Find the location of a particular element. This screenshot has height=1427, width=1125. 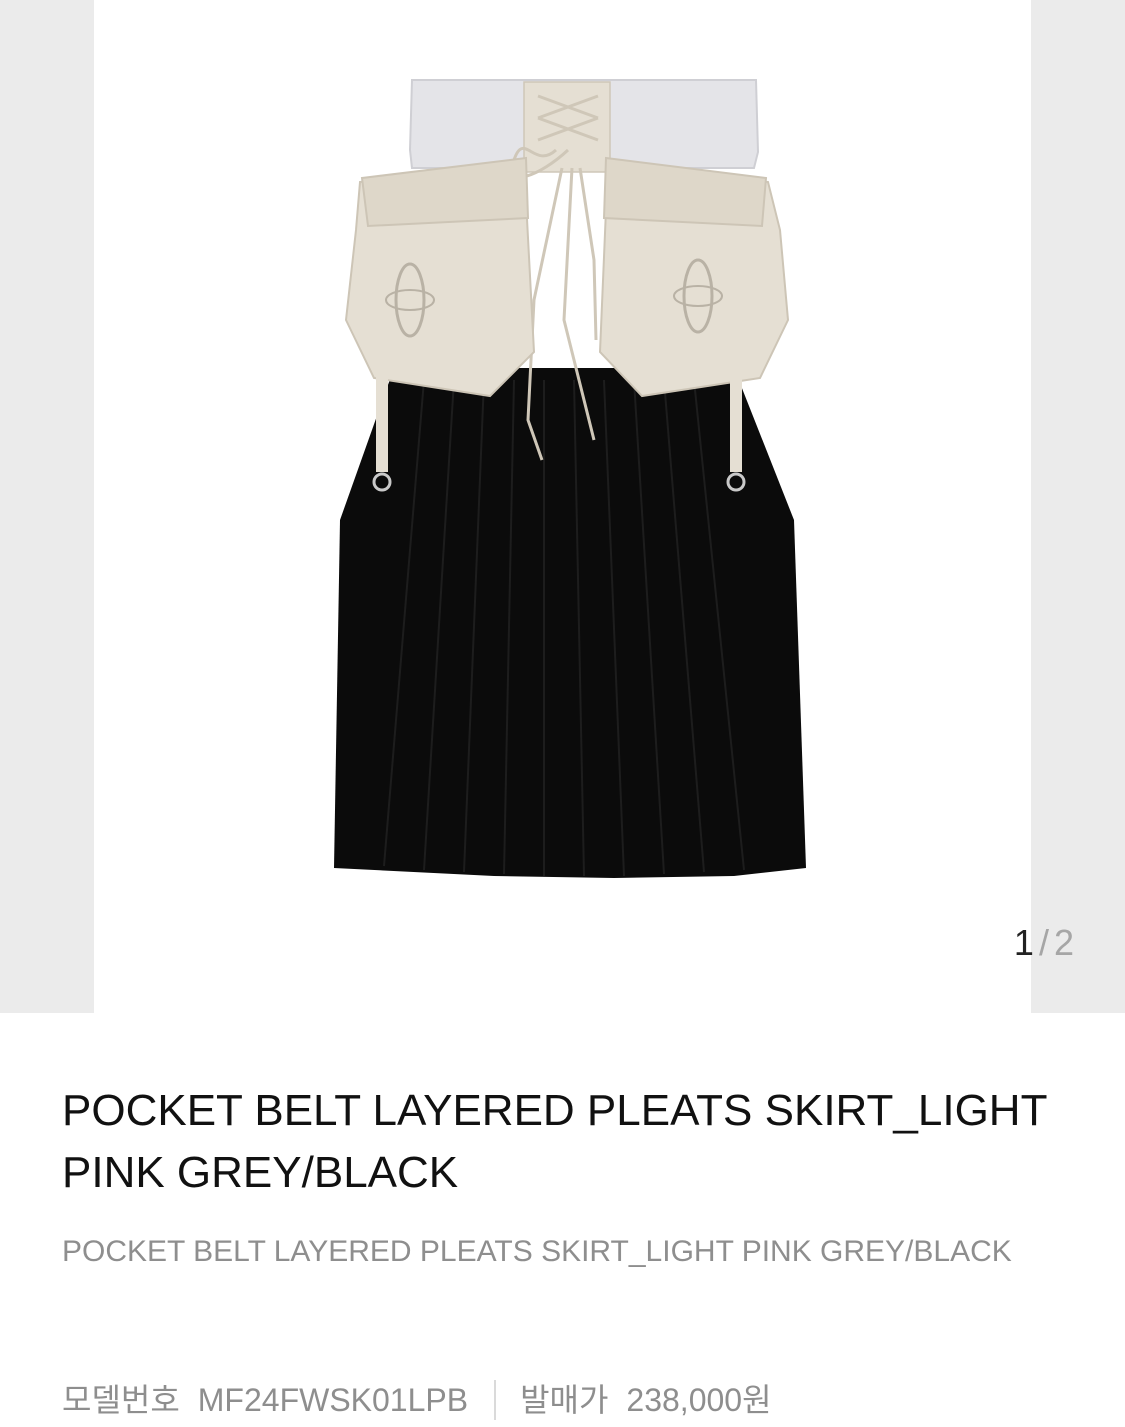

gallery-page-indicator: 1/2 is located at coordinates (1044, 943).